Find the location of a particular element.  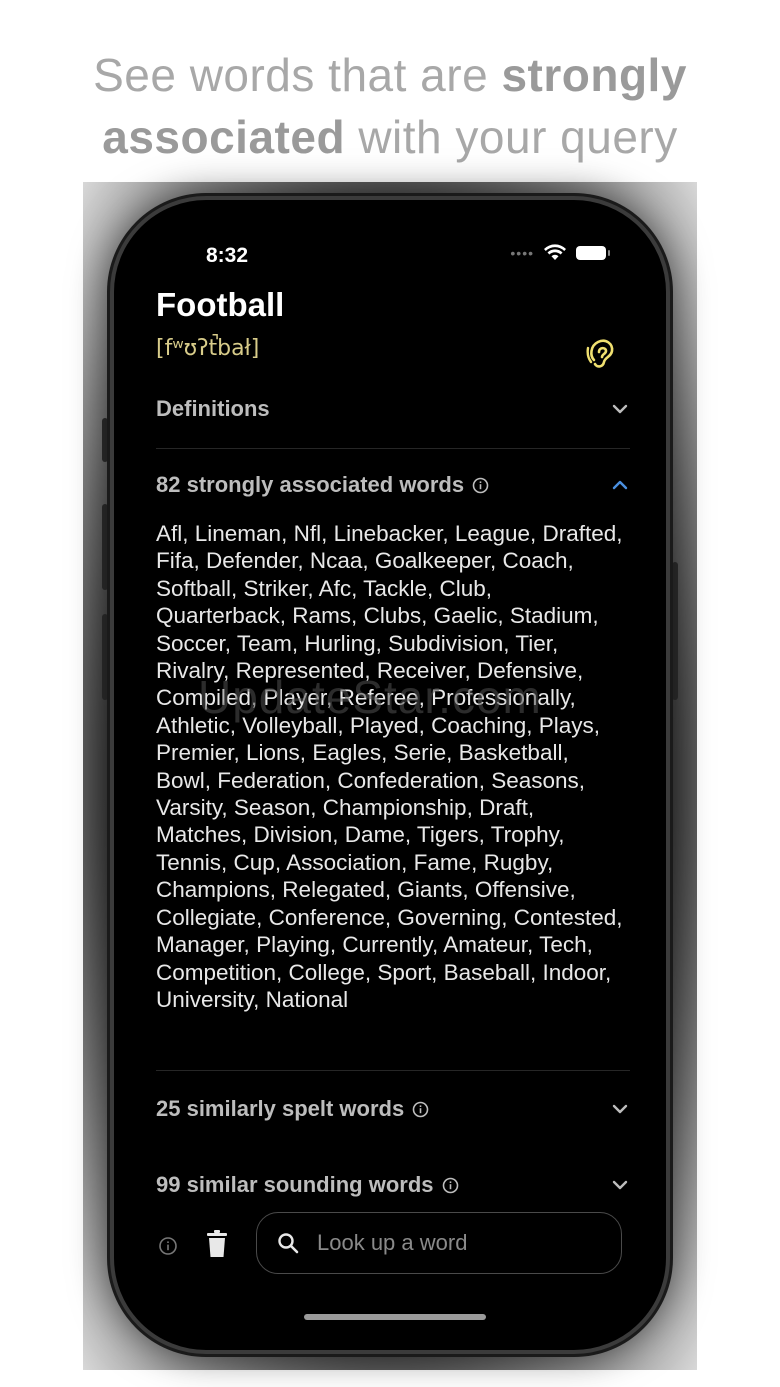

associated-words-row: 82 strongly associated words is located at coordinates (393, 485).